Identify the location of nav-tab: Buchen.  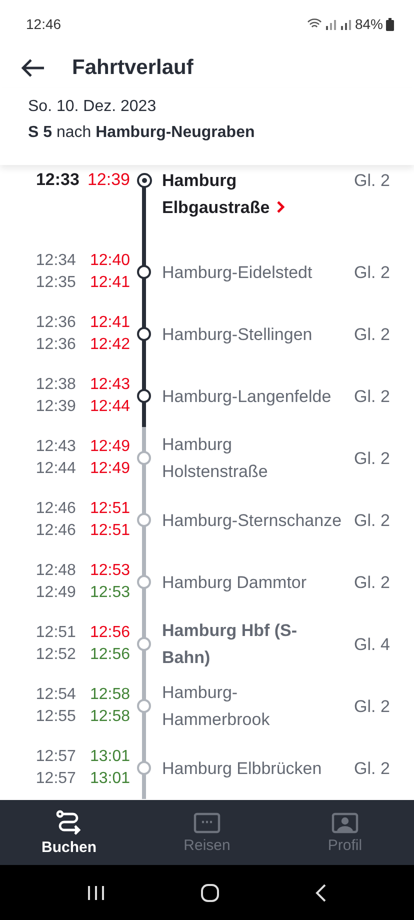
(69, 832).